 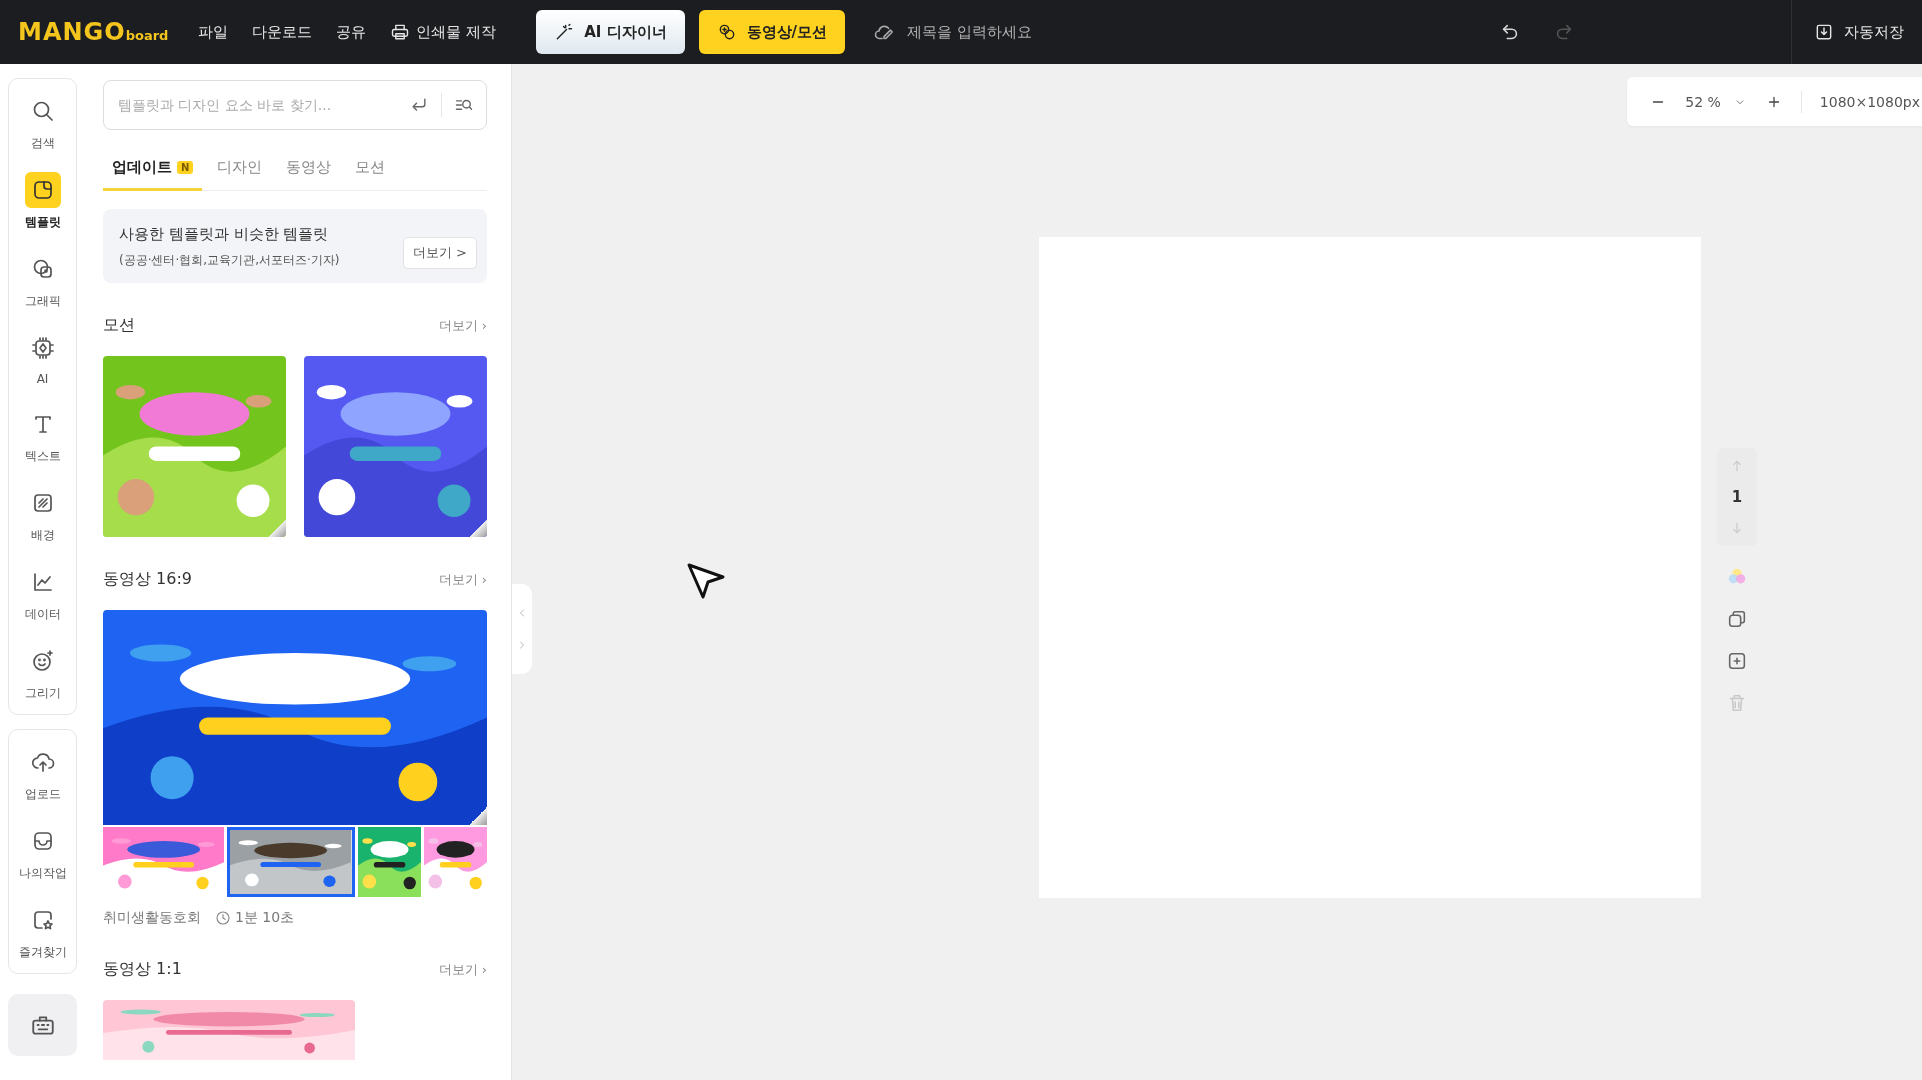 What do you see at coordinates (185, 167) in the screenshot?
I see `new-badge: N` at bounding box center [185, 167].